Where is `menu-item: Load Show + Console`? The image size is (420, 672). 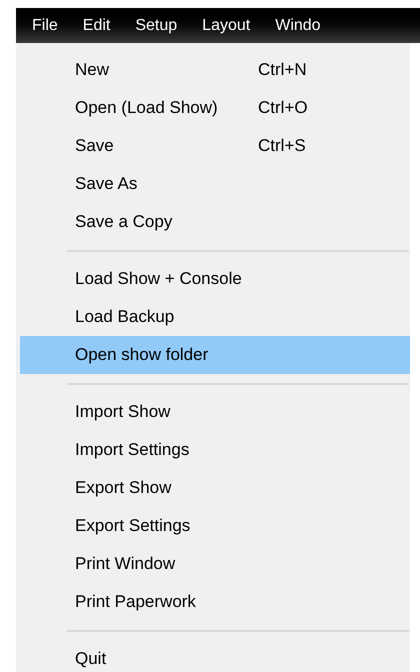 menu-item: Load Show + Console is located at coordinates (215, 279).